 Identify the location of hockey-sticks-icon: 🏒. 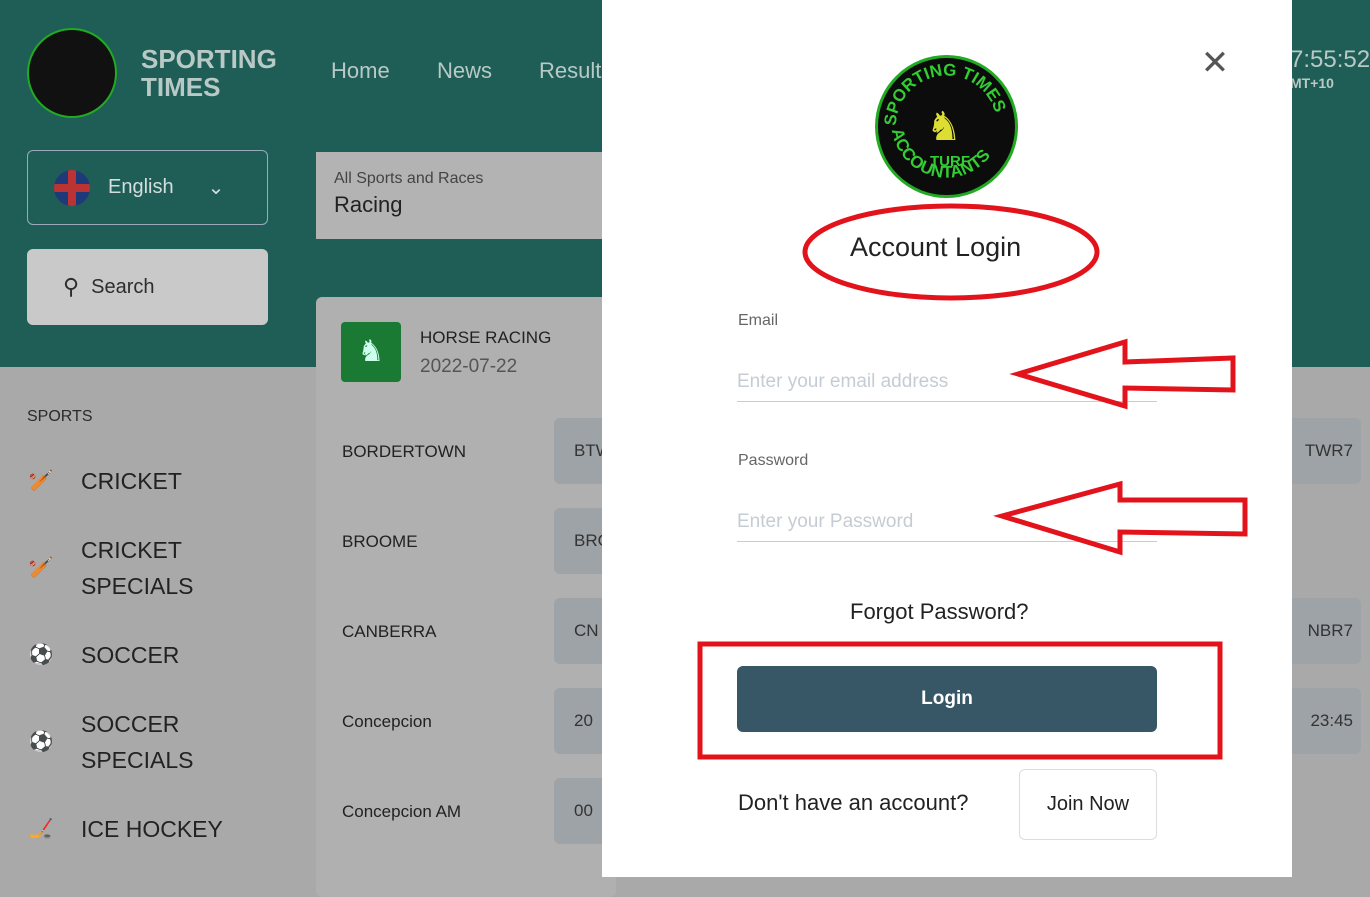
(41, 829).